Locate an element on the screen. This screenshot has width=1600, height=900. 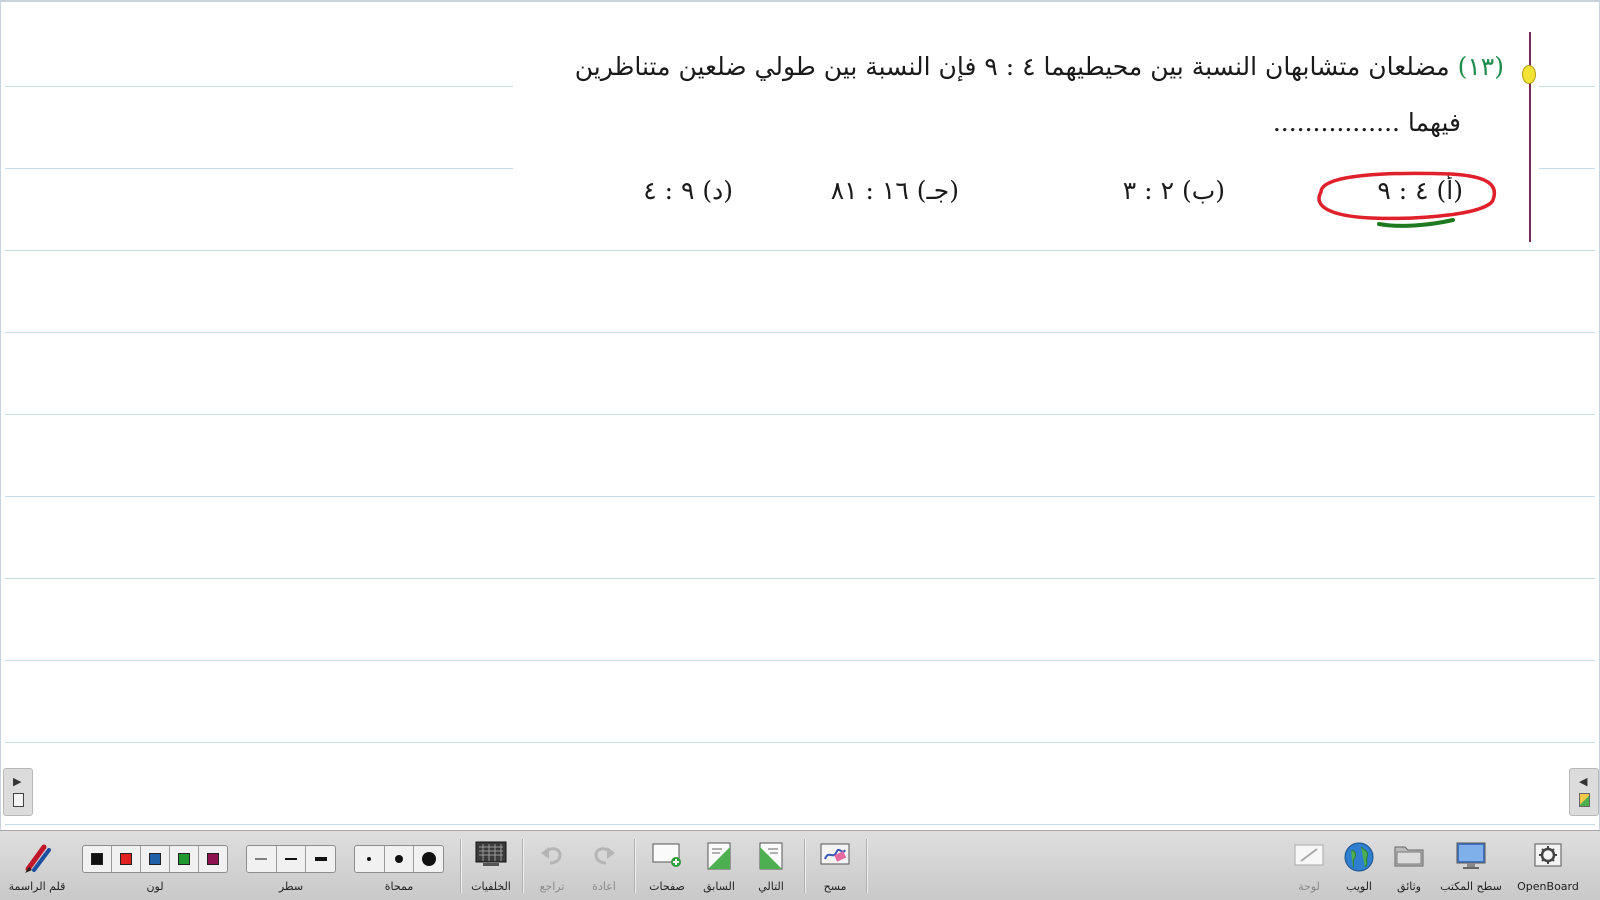
color-maroon-button is located at coordinates (213, 859).